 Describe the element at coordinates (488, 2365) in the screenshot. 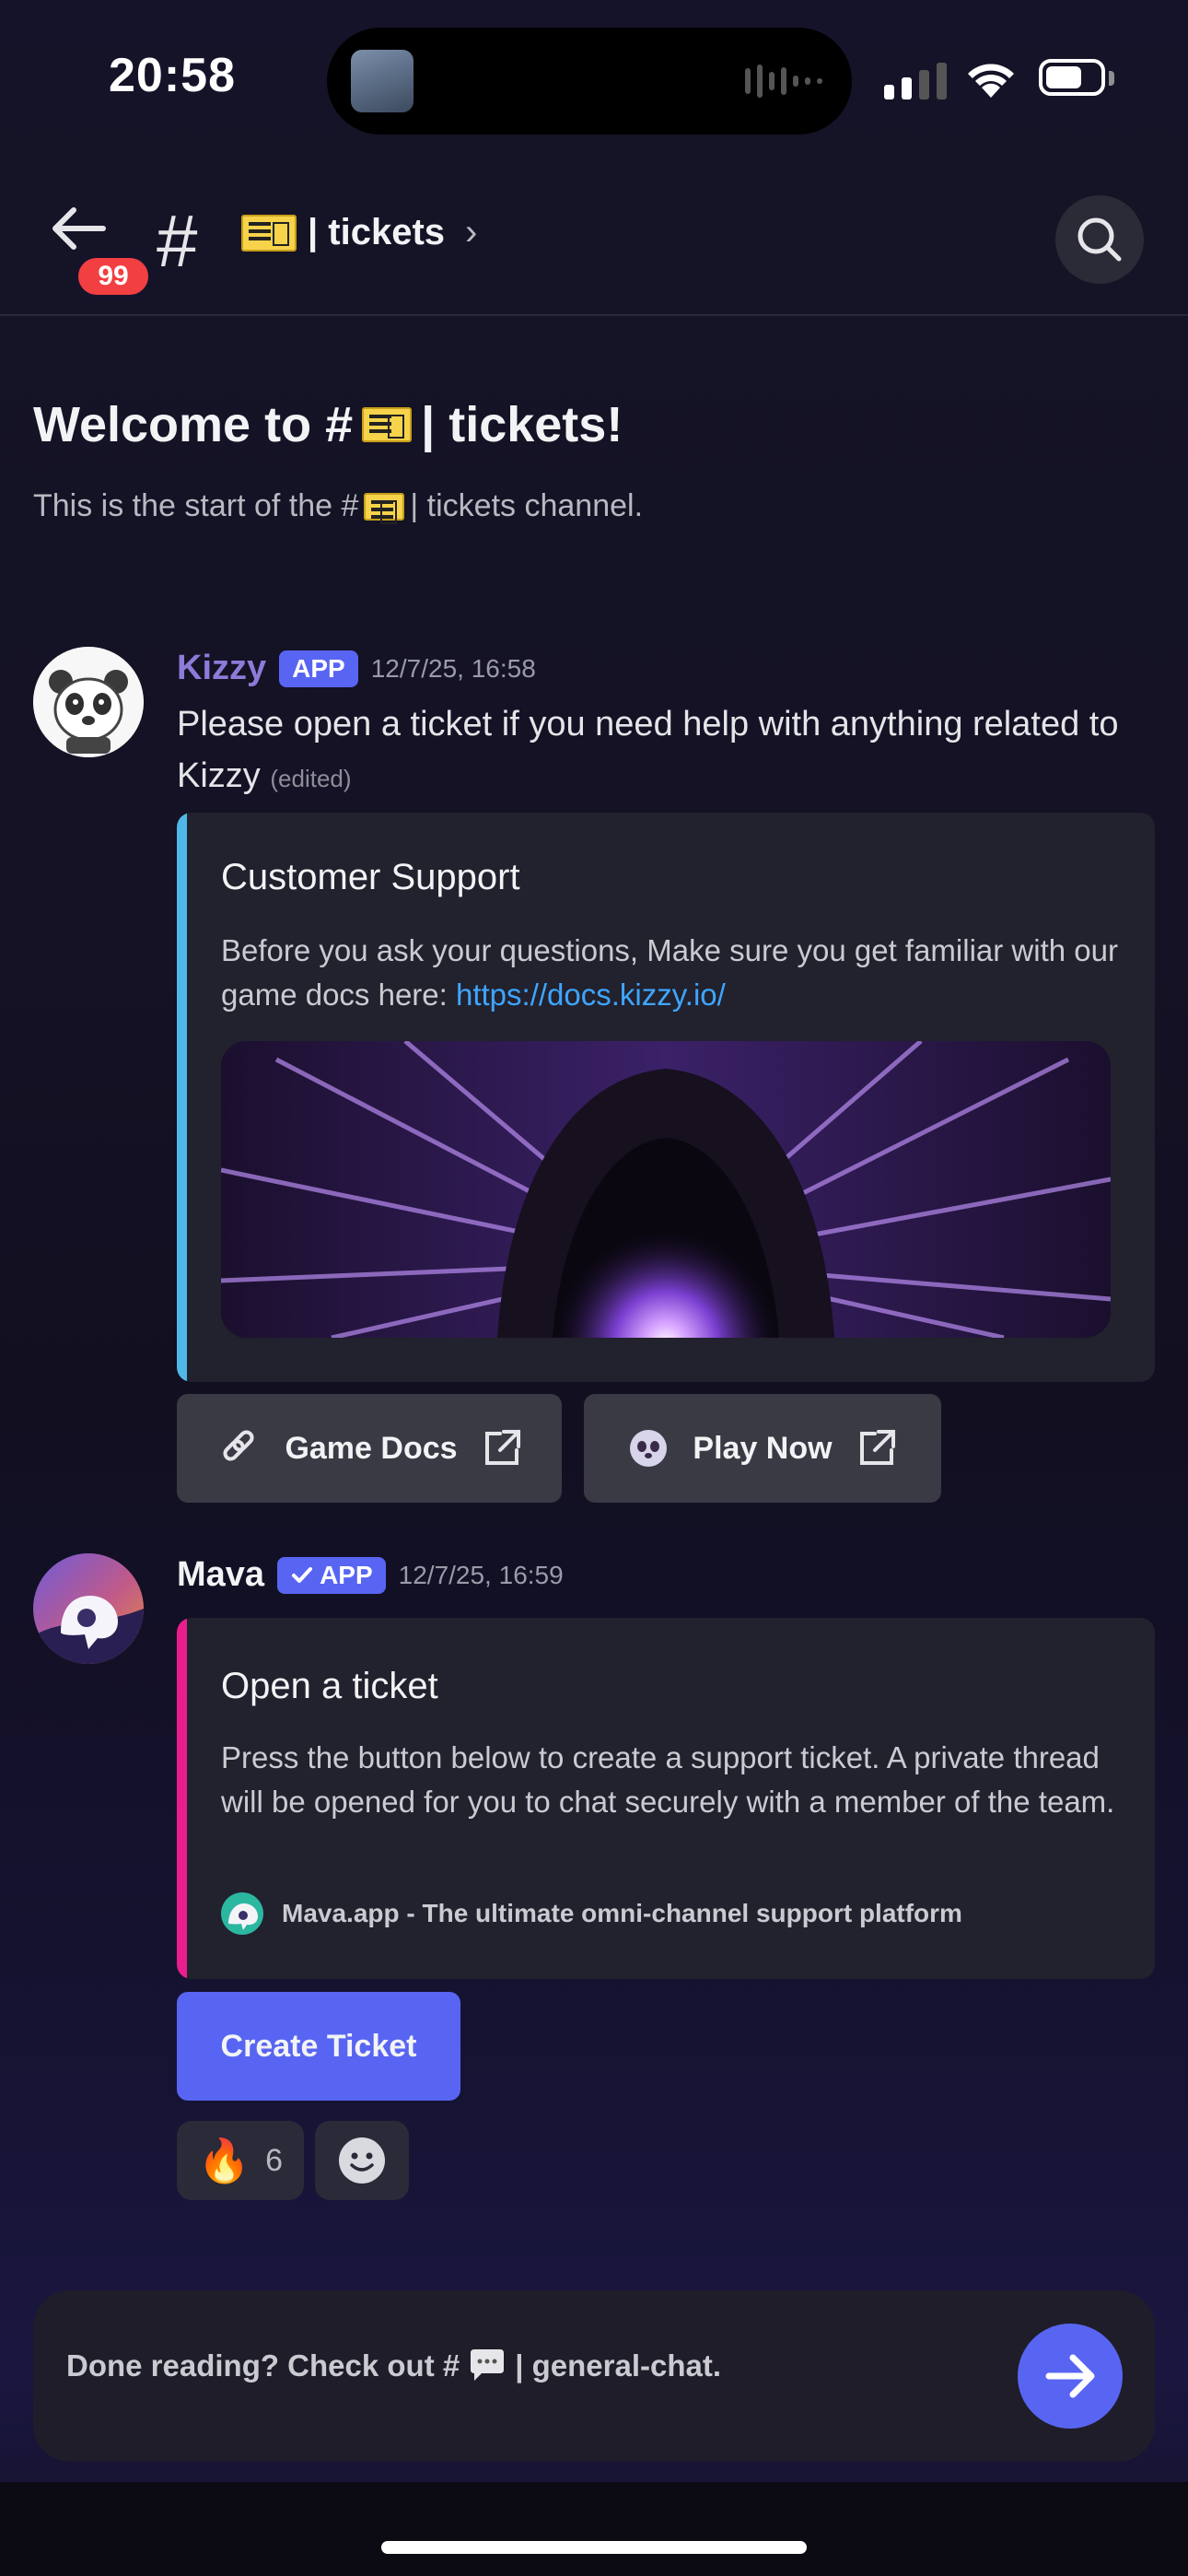

I see `speech-bubble-icon` at that location.